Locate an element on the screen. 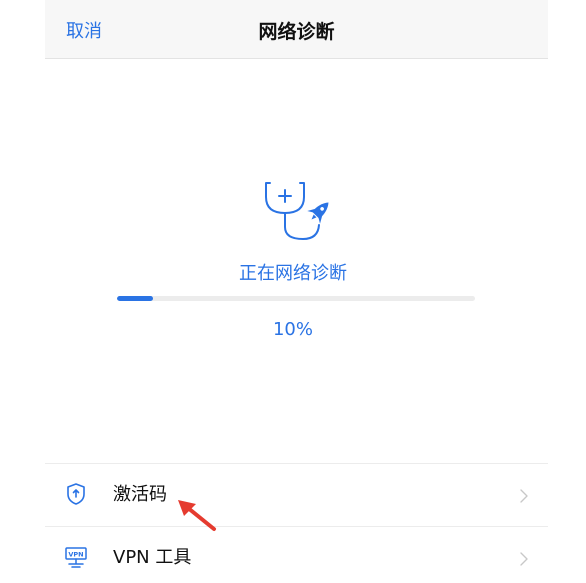 This screenshot has width=586, height=583. progress-percent-text: 10% is located at coordinates (292, 329).